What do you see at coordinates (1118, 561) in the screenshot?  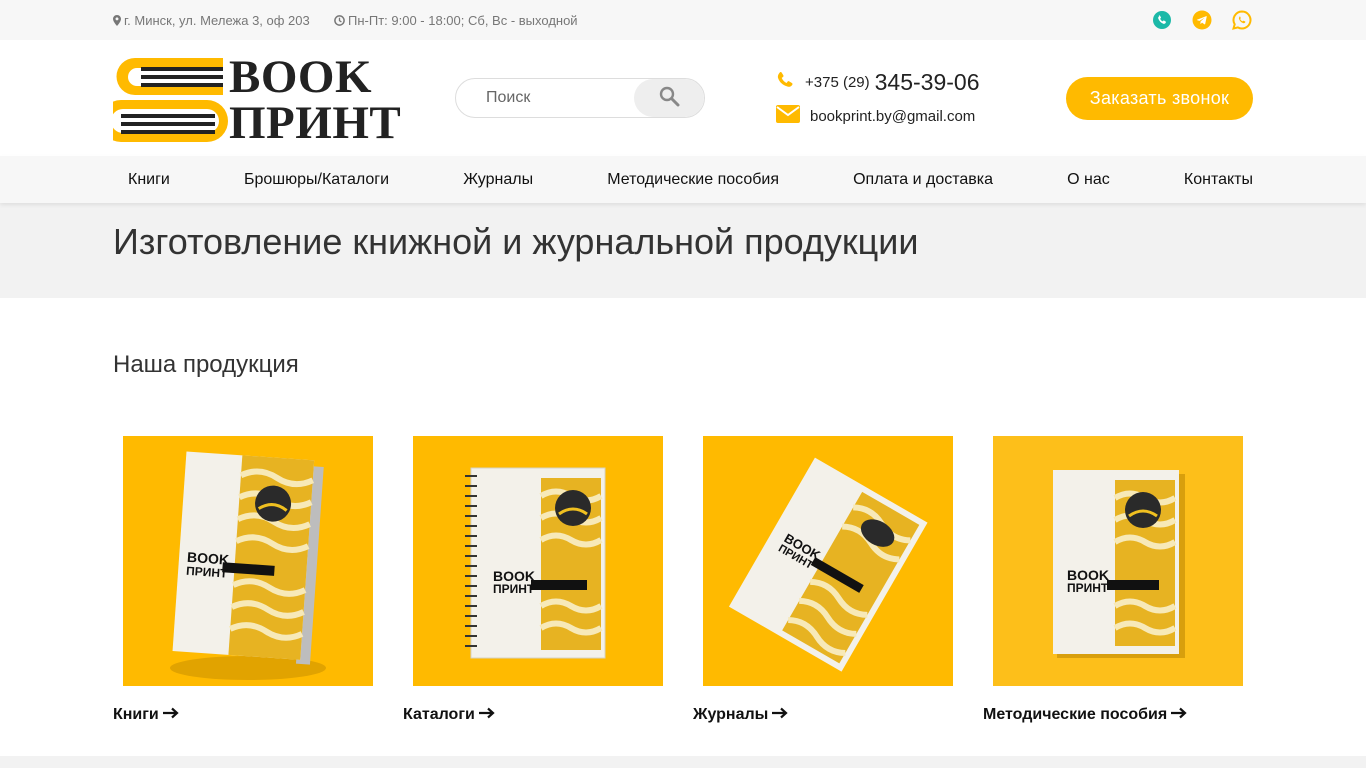 I see `product-image-manuals: BOOK ПРИНТ` at bounding box center [1118, 561].